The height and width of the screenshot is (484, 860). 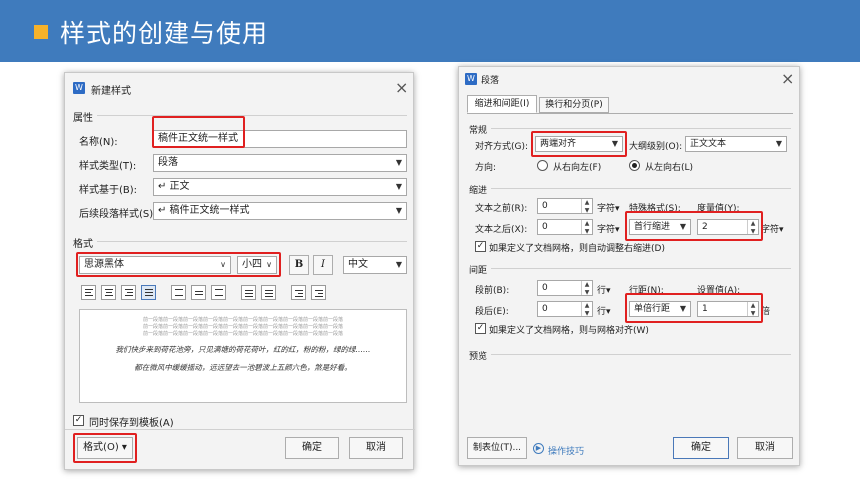 What do you see at coordinates (128, 292) in the screenshot?
I see `align-right-icon` at bounding box center [128, 292].